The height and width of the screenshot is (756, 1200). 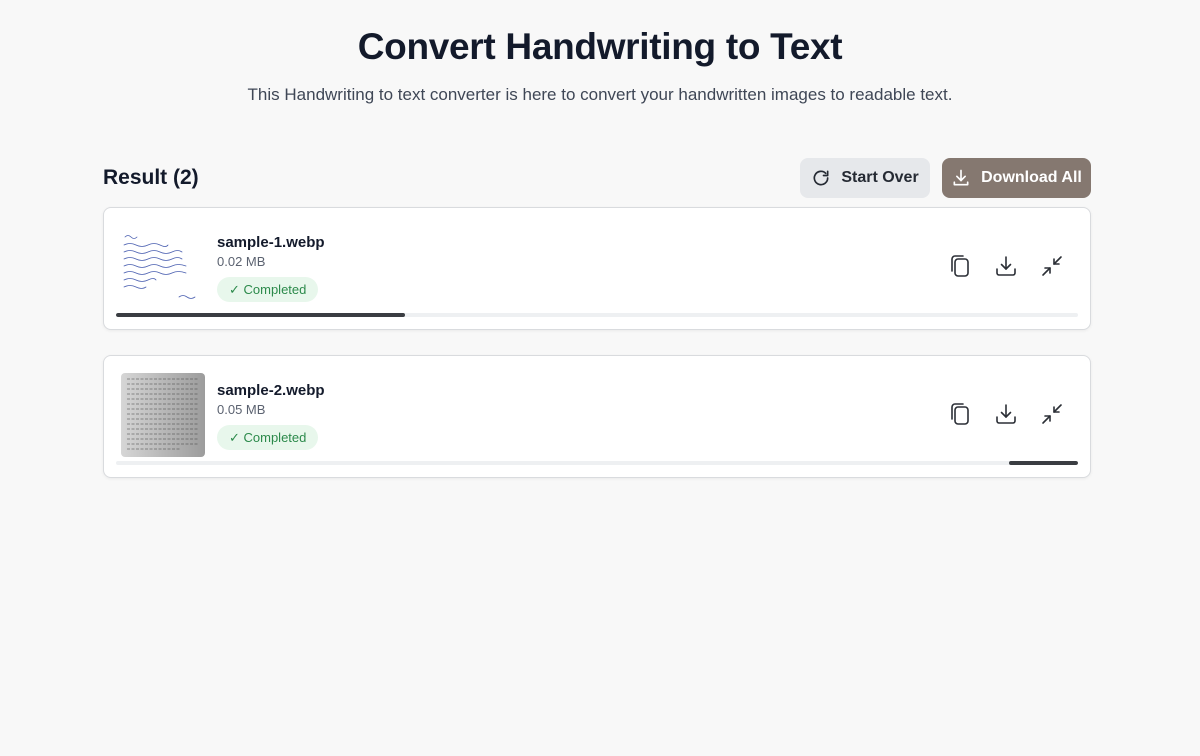 I want to click on download-all-button: Download All, so click(x=1016, y=178).